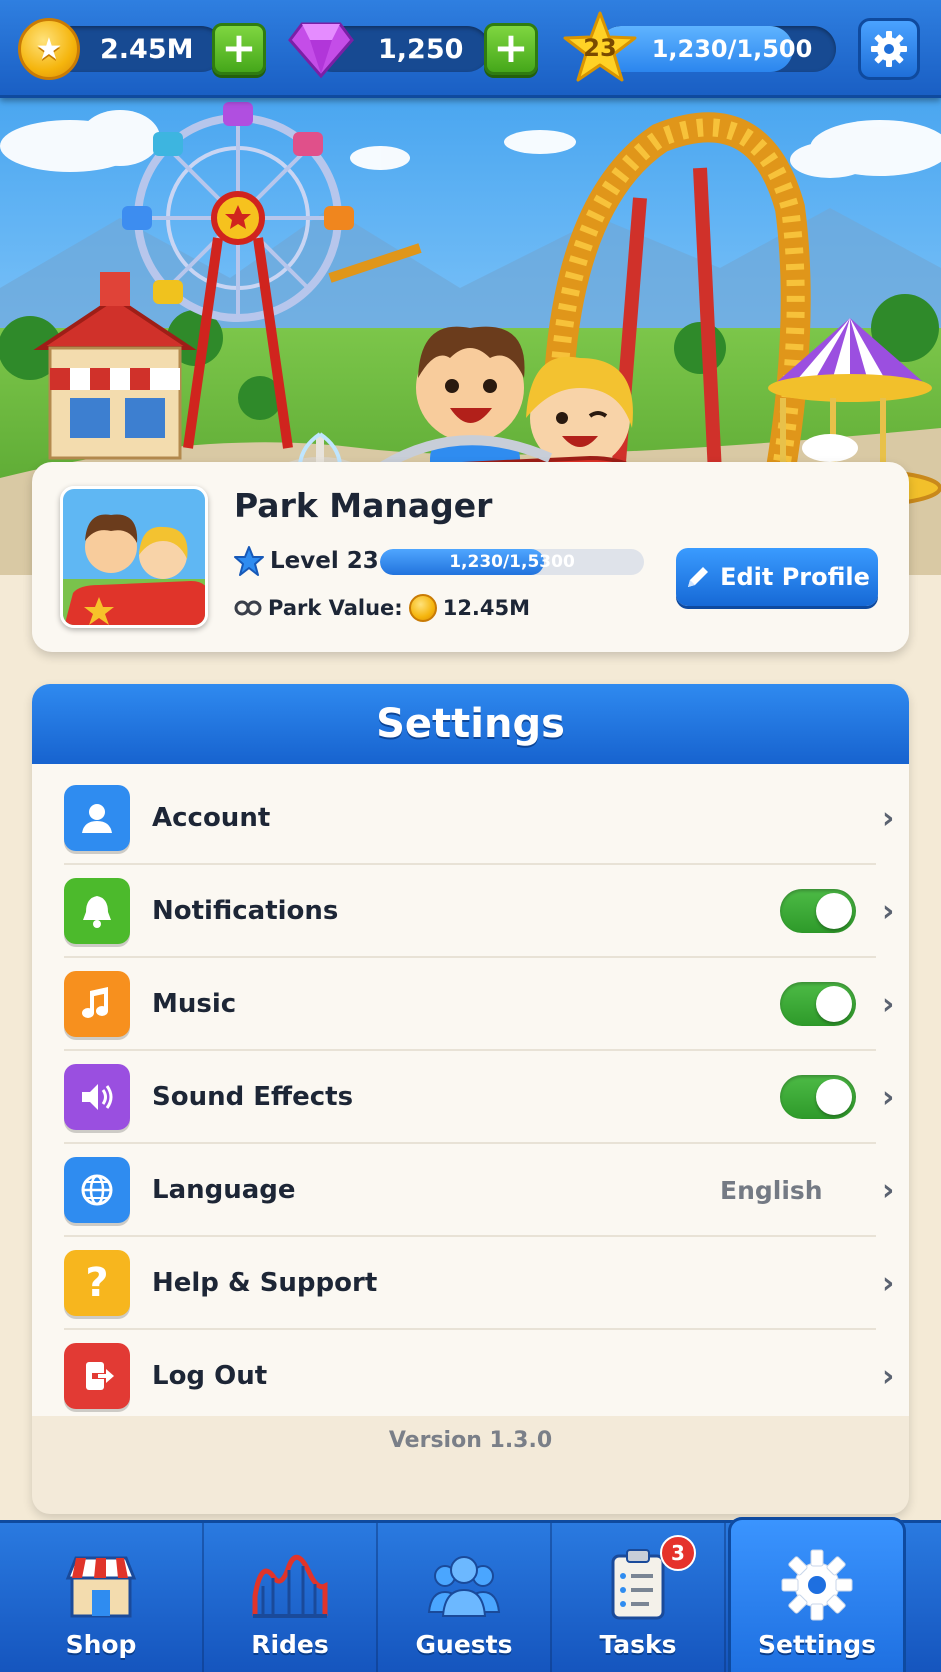  I want to click on shop-icon, so click(101, 1587).